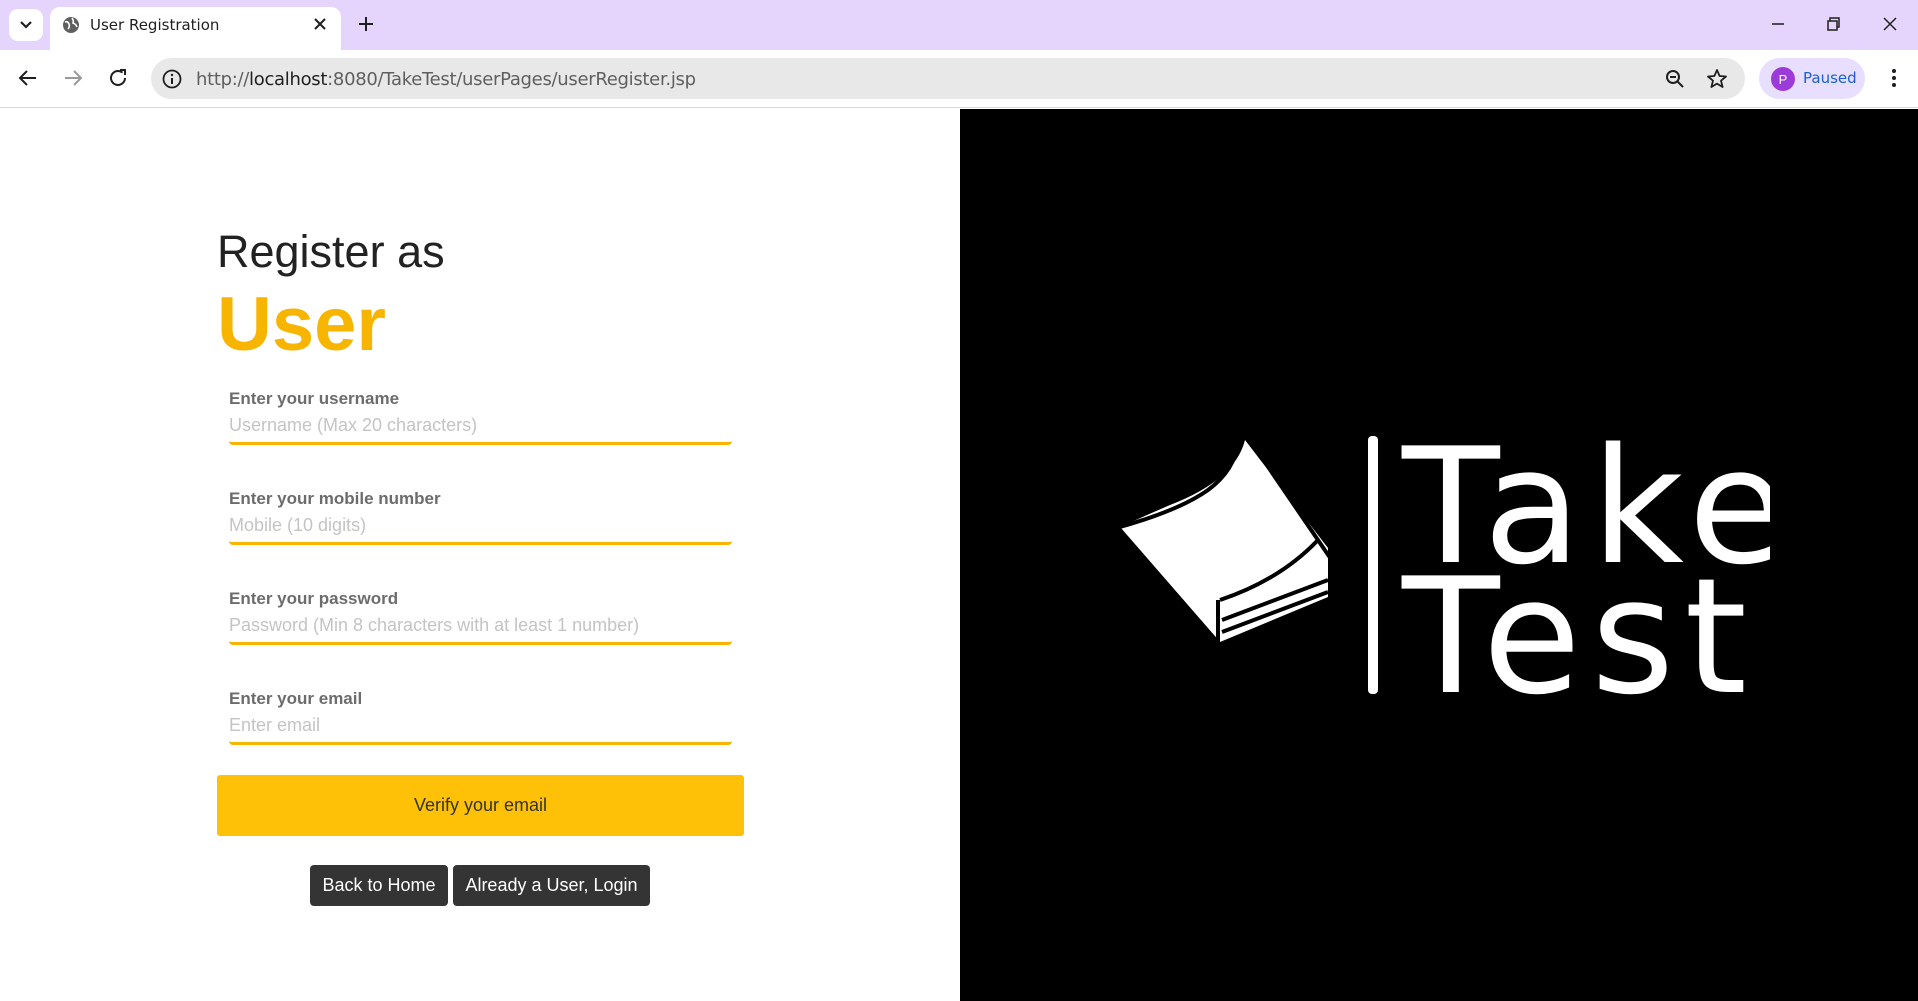 This screenshot has height=1001, width=1918. Describe the element at coordinates (1778, 24) in the screenshot. I see `minimize-icon` at that location.